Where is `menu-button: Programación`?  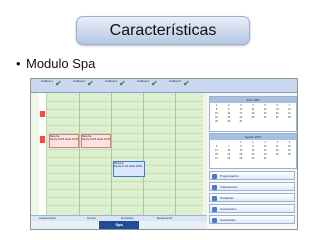
menu-button: Programación is located at coordinates (252, 175).